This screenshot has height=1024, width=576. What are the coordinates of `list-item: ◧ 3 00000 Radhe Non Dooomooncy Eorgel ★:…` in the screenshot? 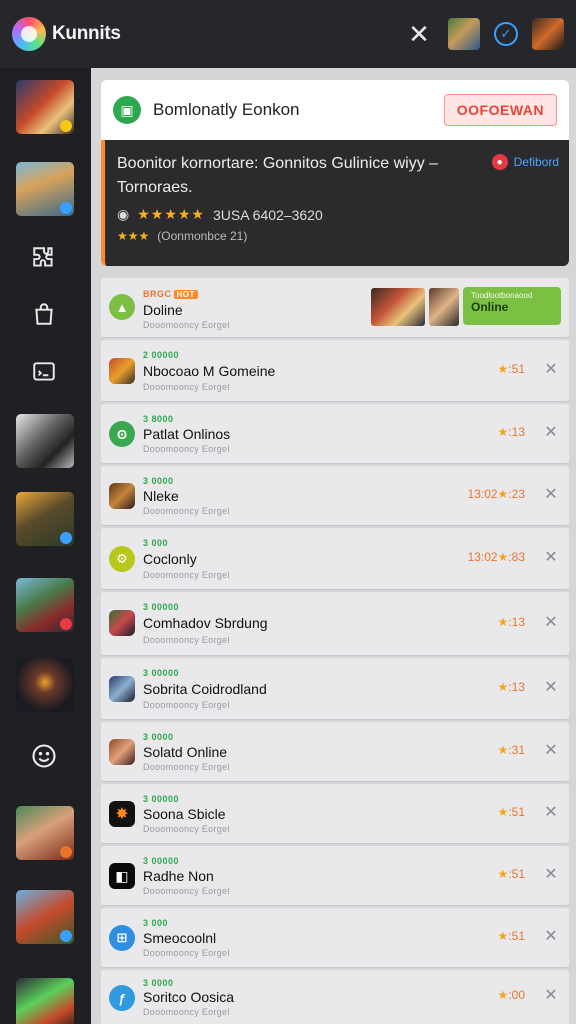 It's located at (335, 876).